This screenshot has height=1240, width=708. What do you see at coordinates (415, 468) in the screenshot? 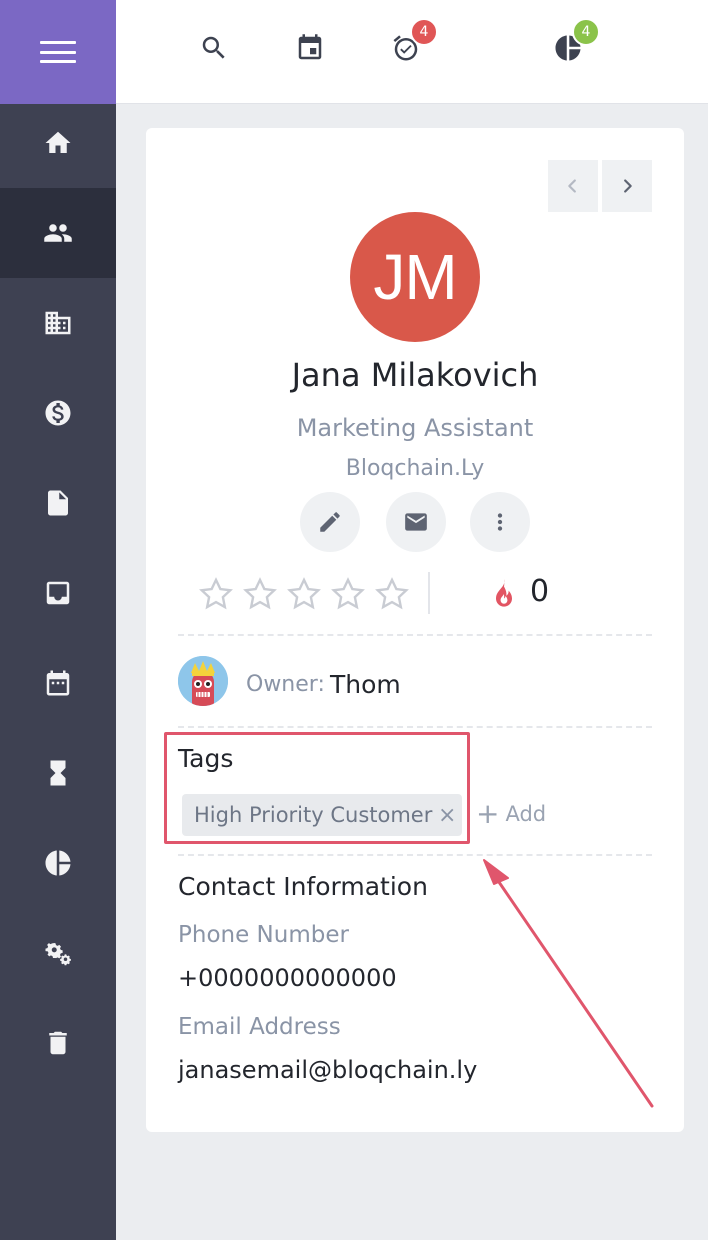
I see `contact-company-link: Bloqchain.Ly` at bounding box center [415, 468].